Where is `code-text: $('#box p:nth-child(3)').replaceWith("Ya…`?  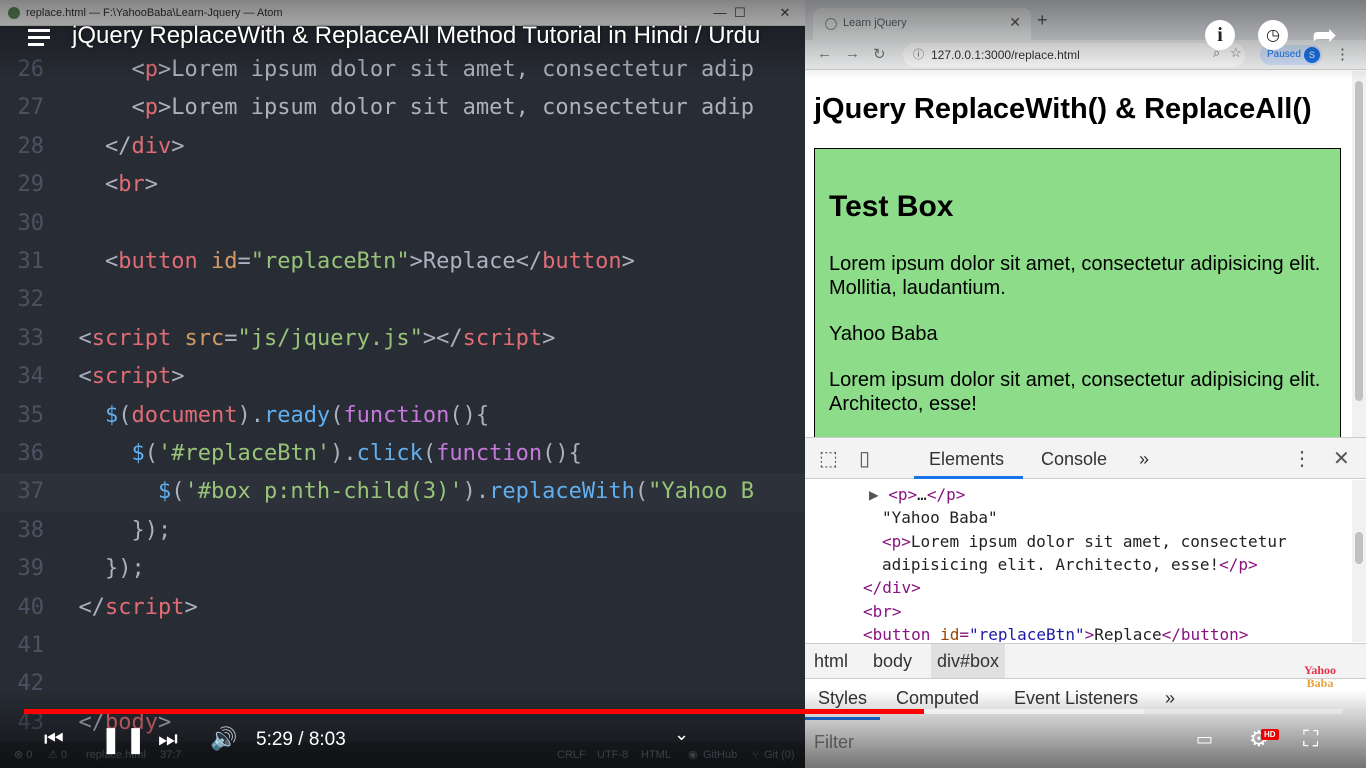 code-text: $('#box p:nth-child(3)').replaceWith("Ya… is located at coordinates (403, 492).